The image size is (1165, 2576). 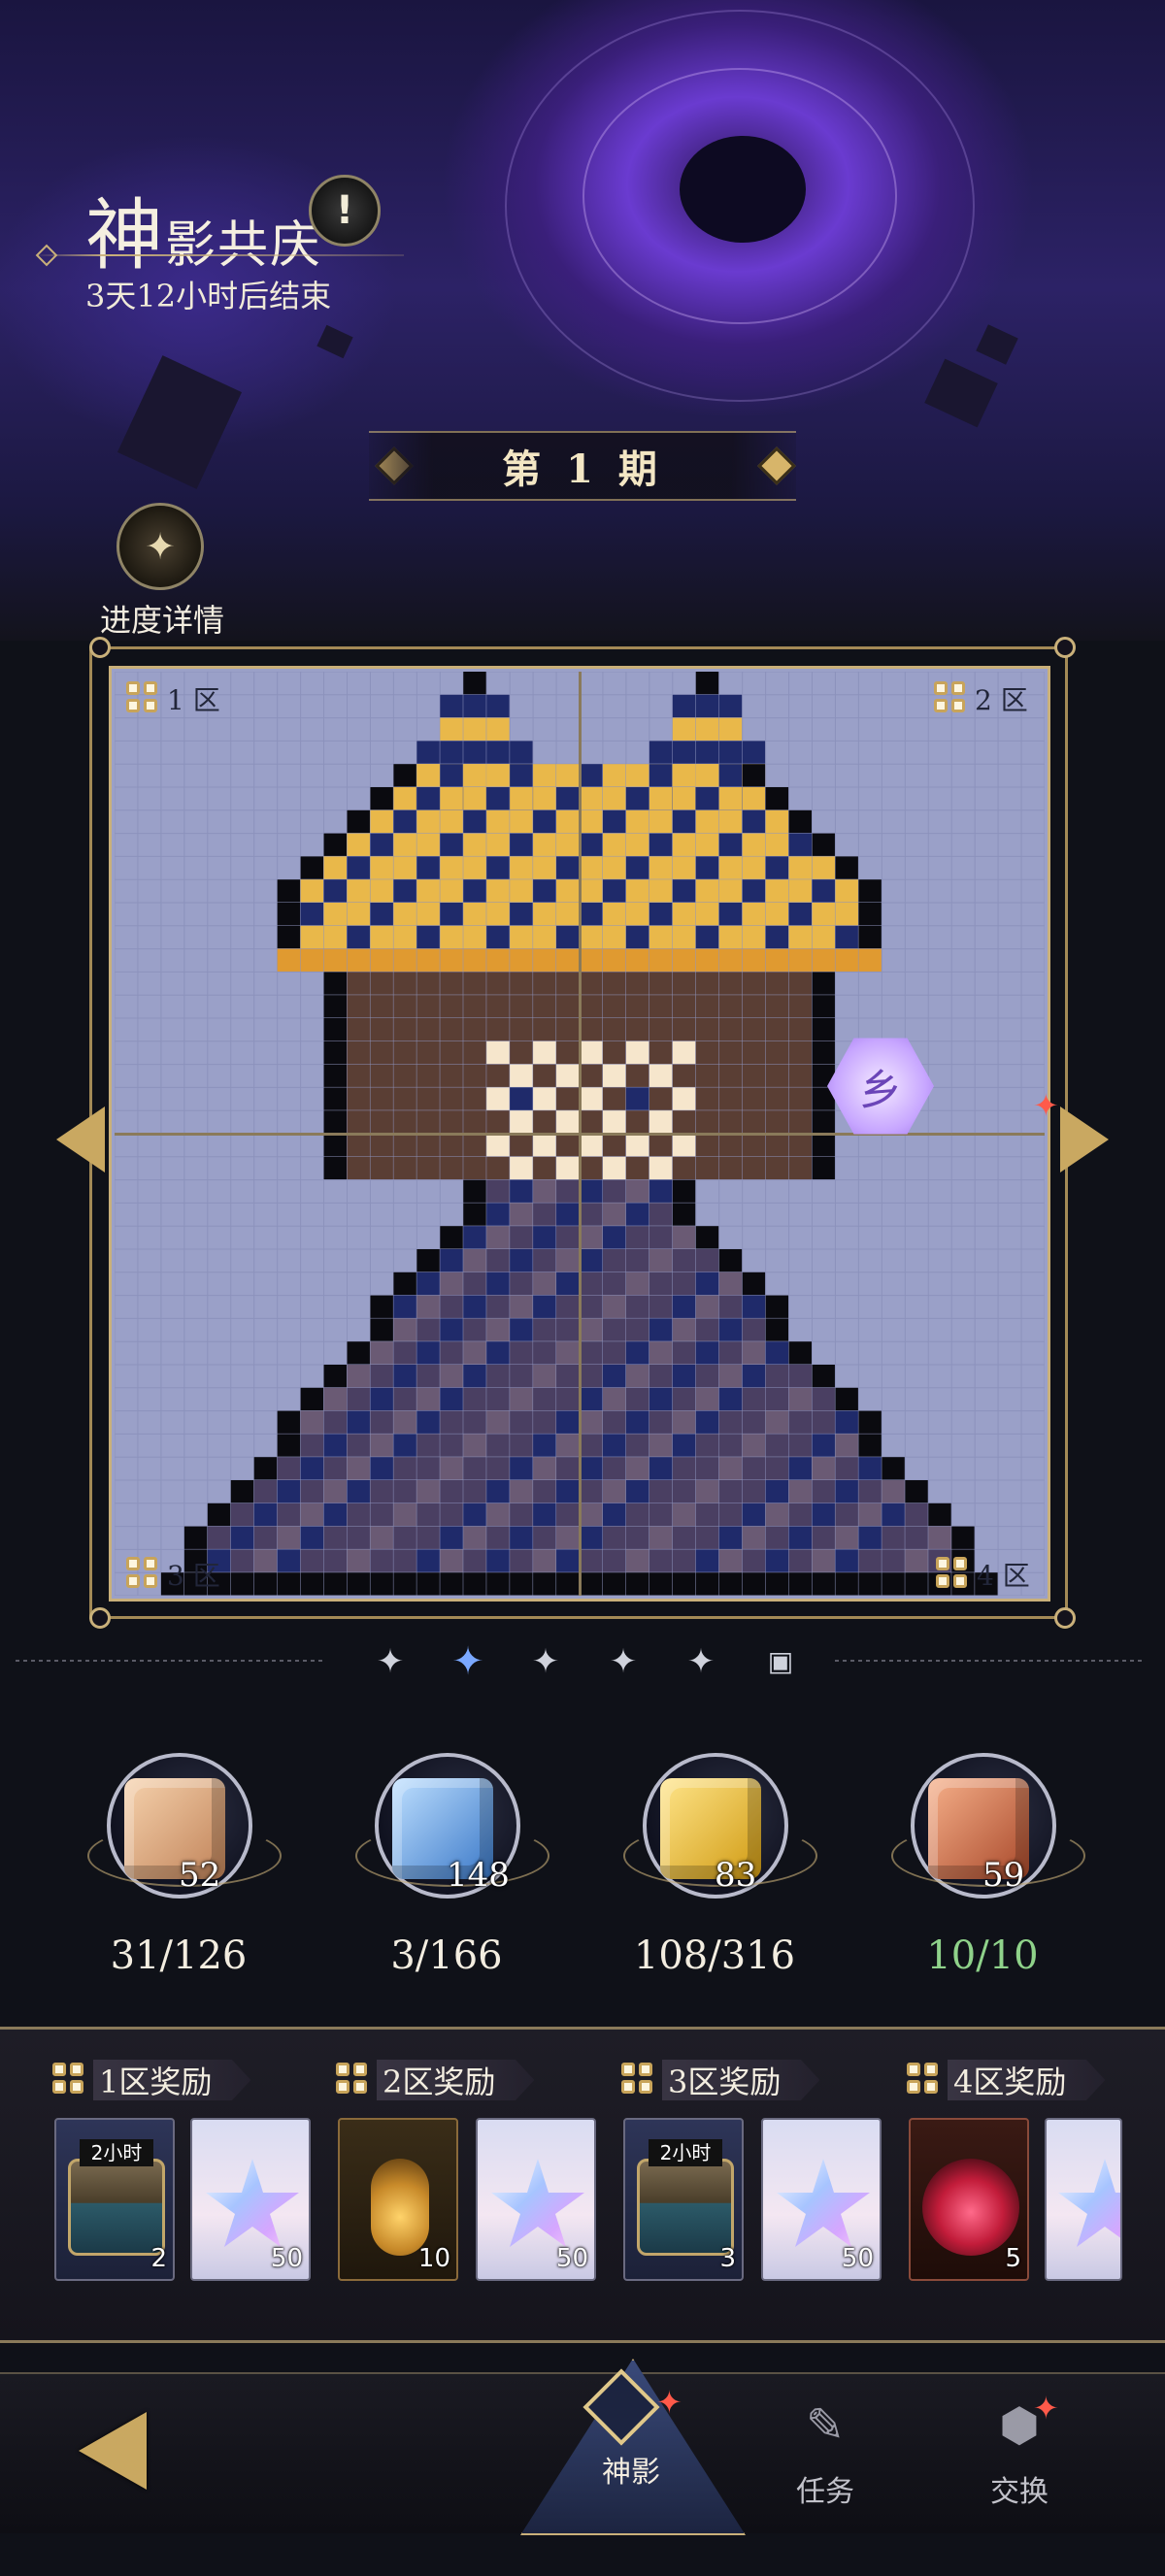 I want to click on reward-item-wand: 10, so click(x=398, y=2199).